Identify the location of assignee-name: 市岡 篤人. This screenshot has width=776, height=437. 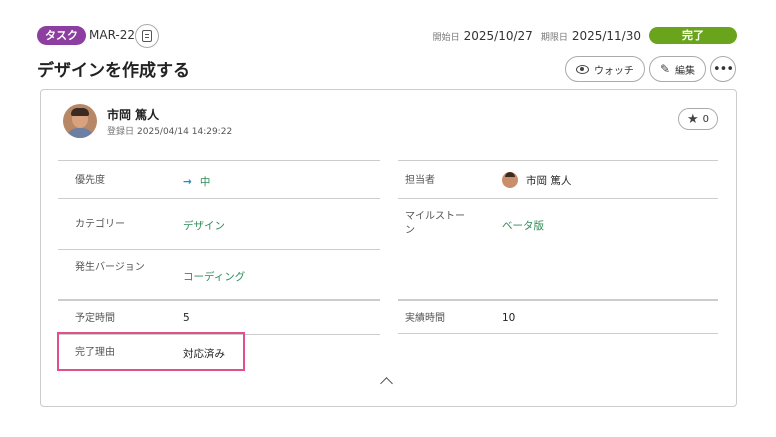
(549, 181).